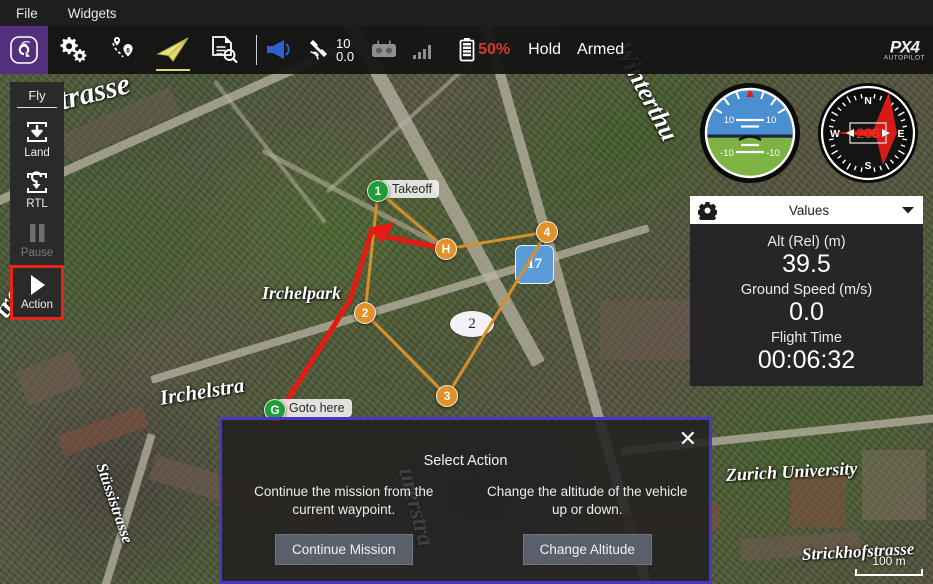 The width and height of the screenshot is (933, 584). I want to click on toolbar-messages-indicator, so click(279, 50).